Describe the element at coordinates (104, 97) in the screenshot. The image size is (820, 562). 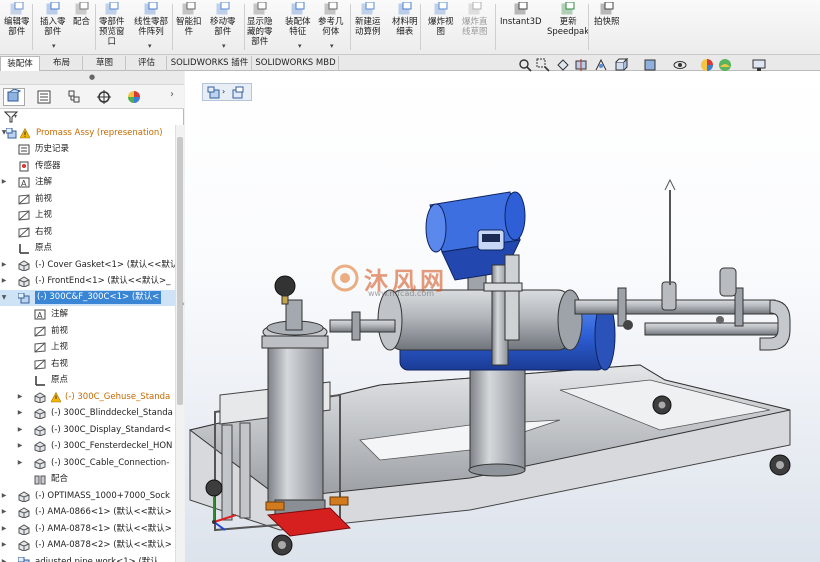
I see `dimxpert-manager-tab` at that location.